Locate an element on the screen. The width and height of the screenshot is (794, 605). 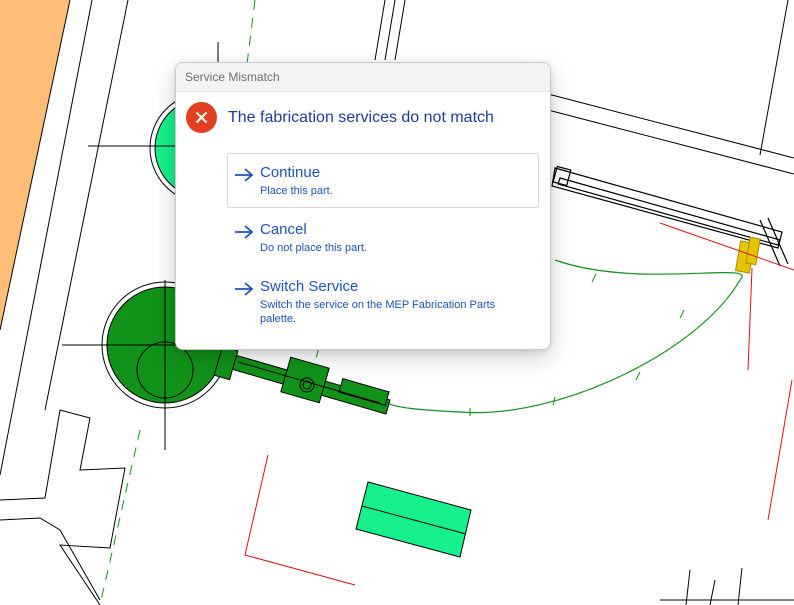
dialog-heading: The fabrication services do not match is located at coordinates (361, 117).